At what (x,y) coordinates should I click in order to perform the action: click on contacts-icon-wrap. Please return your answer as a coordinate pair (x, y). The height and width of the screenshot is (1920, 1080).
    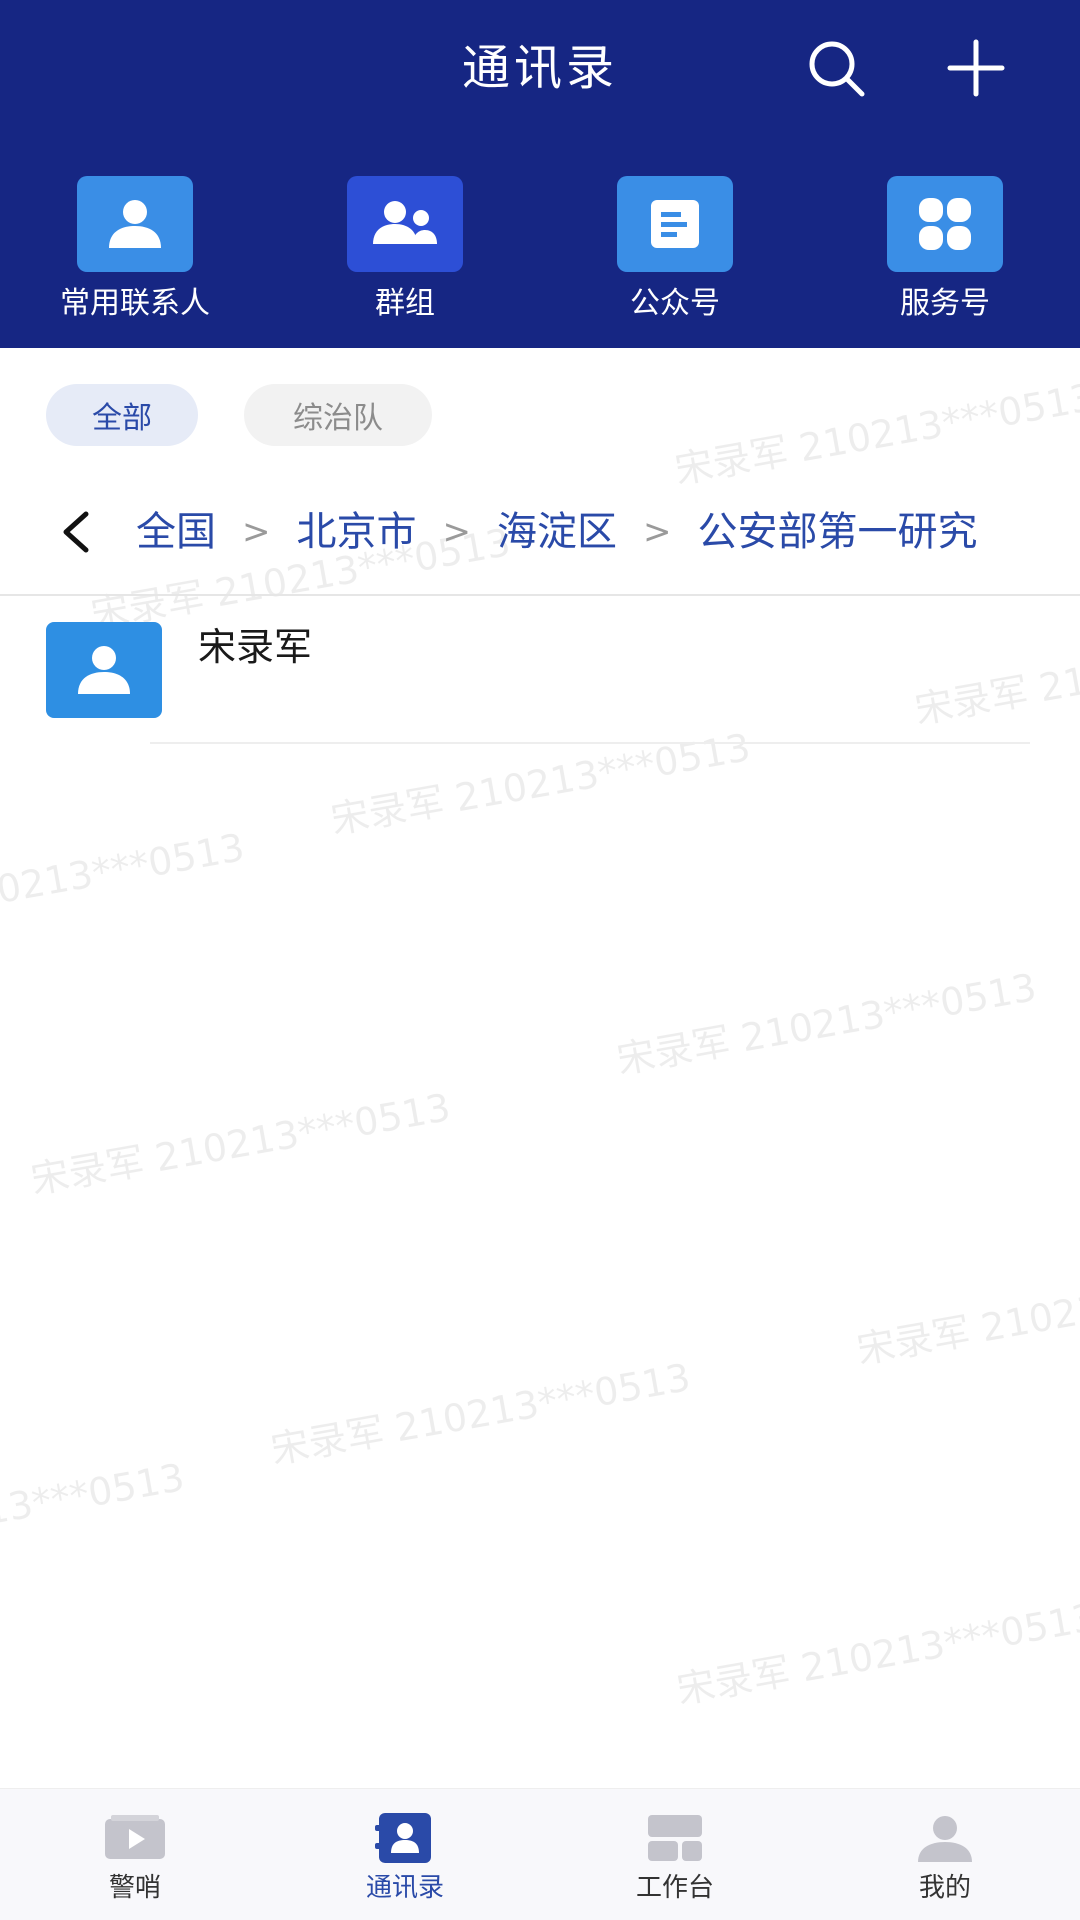
    Looking at the image, I should click on (405, 1838).